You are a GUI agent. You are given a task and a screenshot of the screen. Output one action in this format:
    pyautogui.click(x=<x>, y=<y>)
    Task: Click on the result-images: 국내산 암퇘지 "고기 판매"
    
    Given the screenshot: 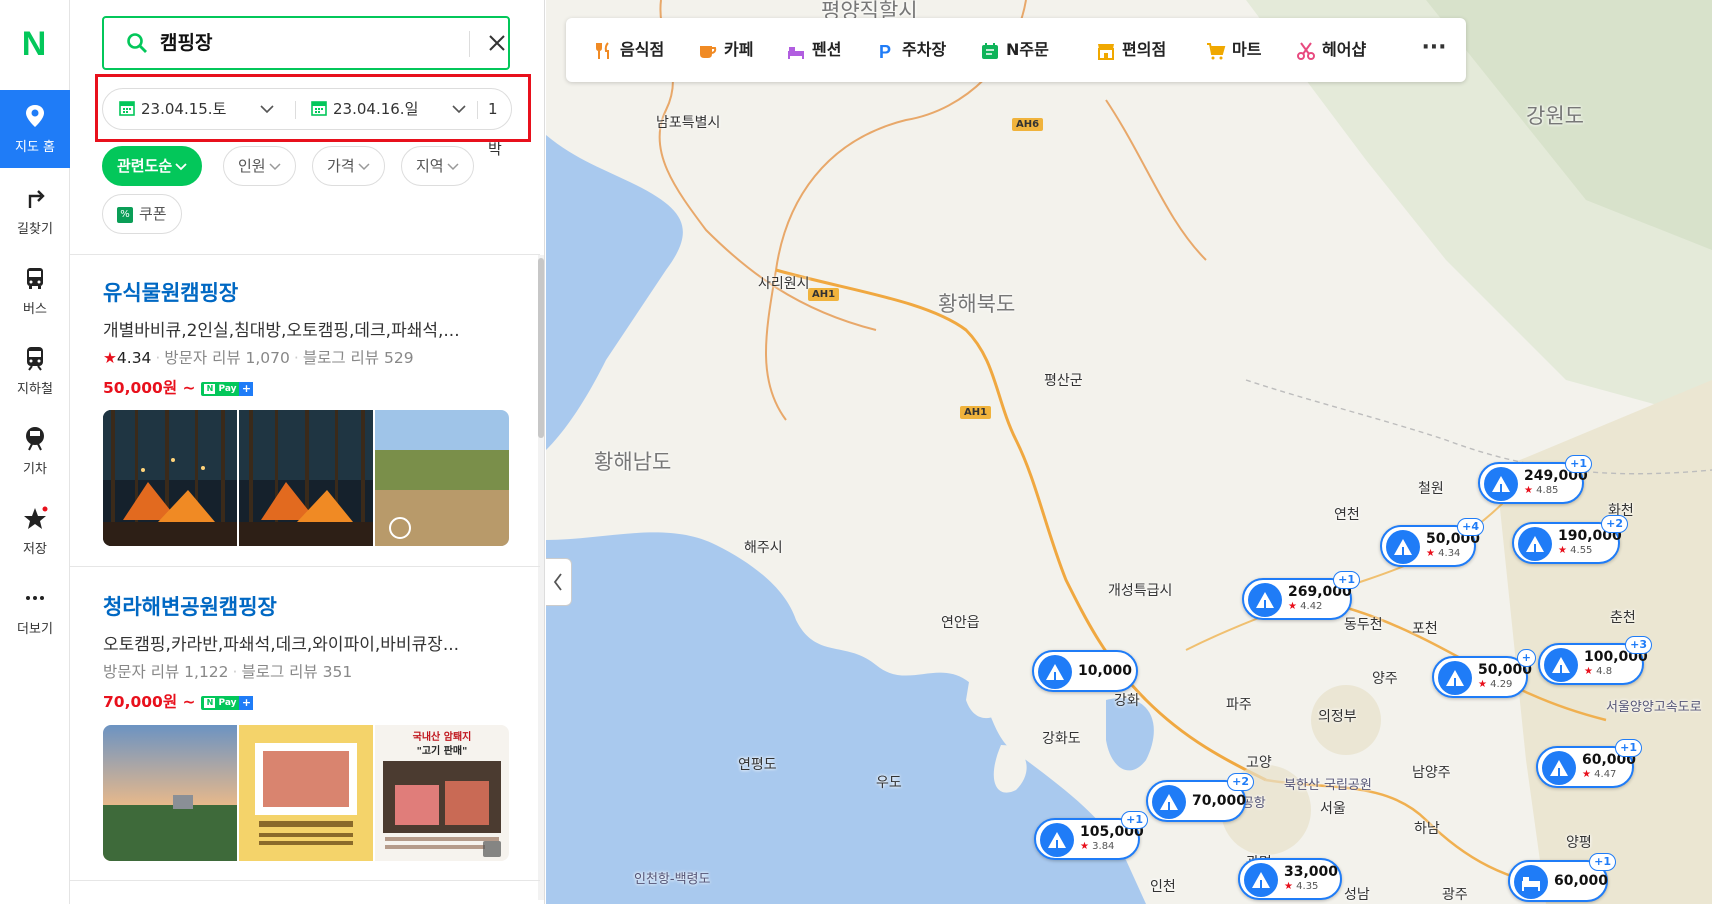 What is the action you would take?
    pyautogui.click(x=306, y=793)
    